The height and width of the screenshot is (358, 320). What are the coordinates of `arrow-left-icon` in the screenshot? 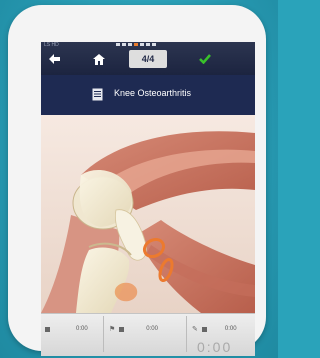 It's located at (54, 59).